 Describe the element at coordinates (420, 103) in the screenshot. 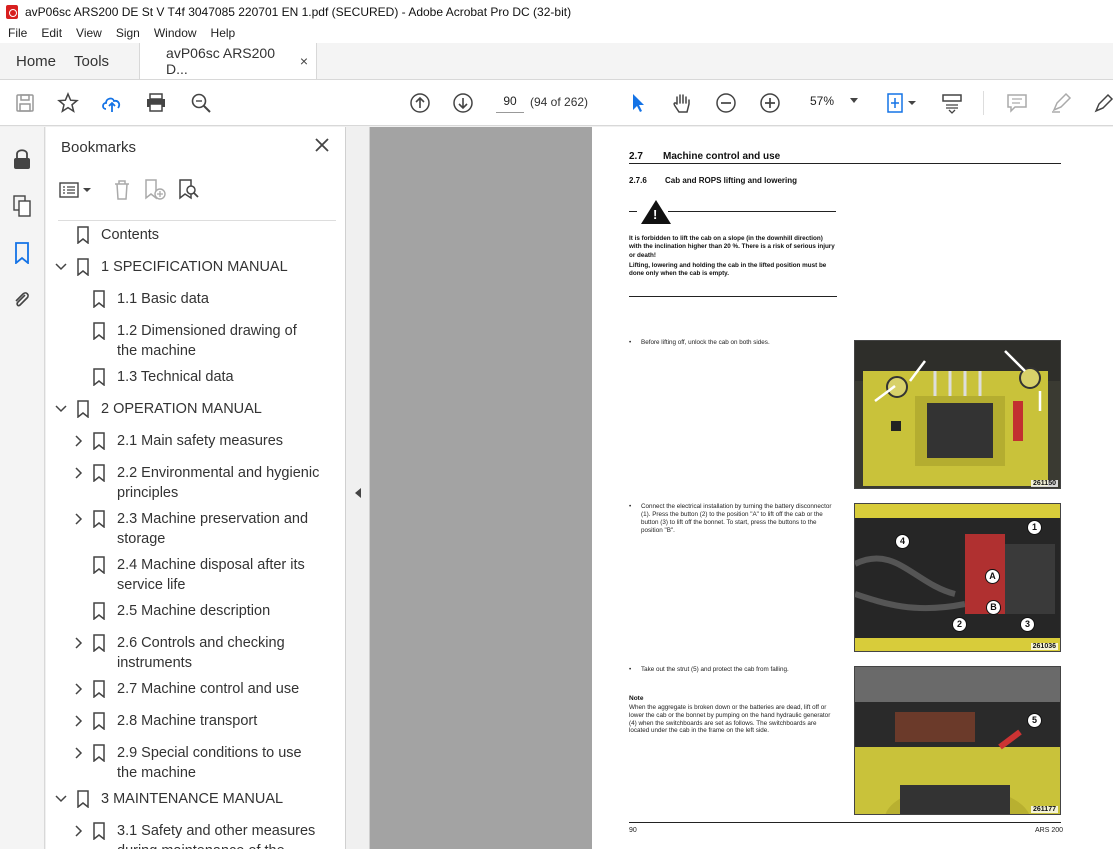

I see `previous-page-icon` at that location.